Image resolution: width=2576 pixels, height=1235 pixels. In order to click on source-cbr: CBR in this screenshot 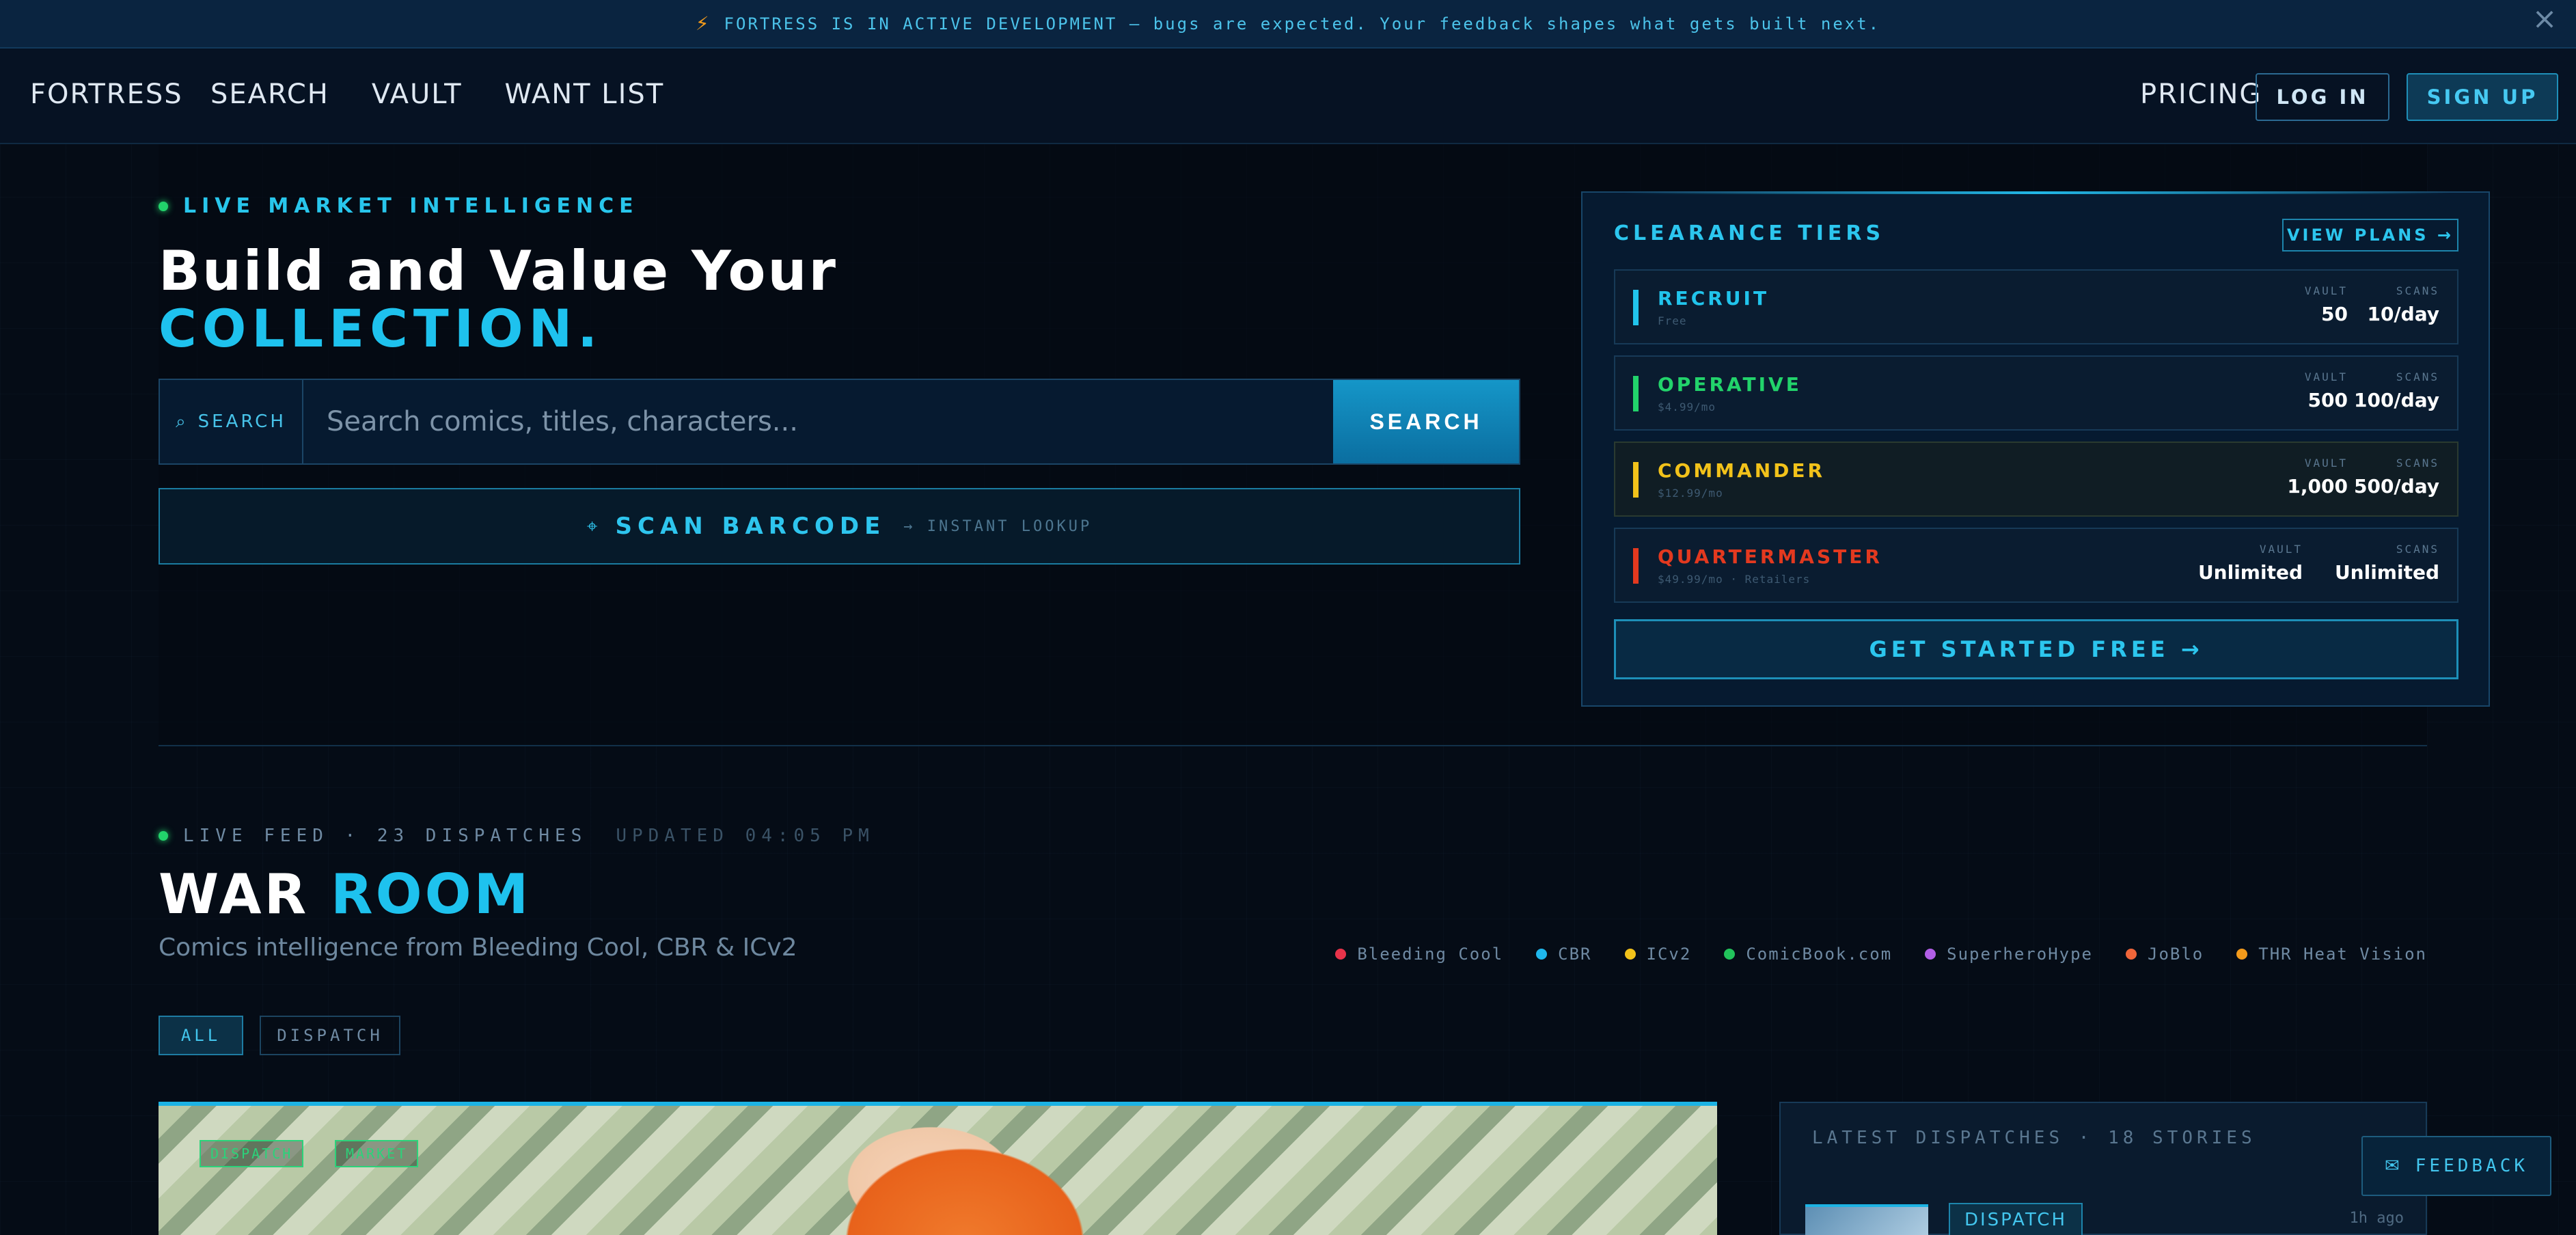, I will do `click(1563, 954)`.